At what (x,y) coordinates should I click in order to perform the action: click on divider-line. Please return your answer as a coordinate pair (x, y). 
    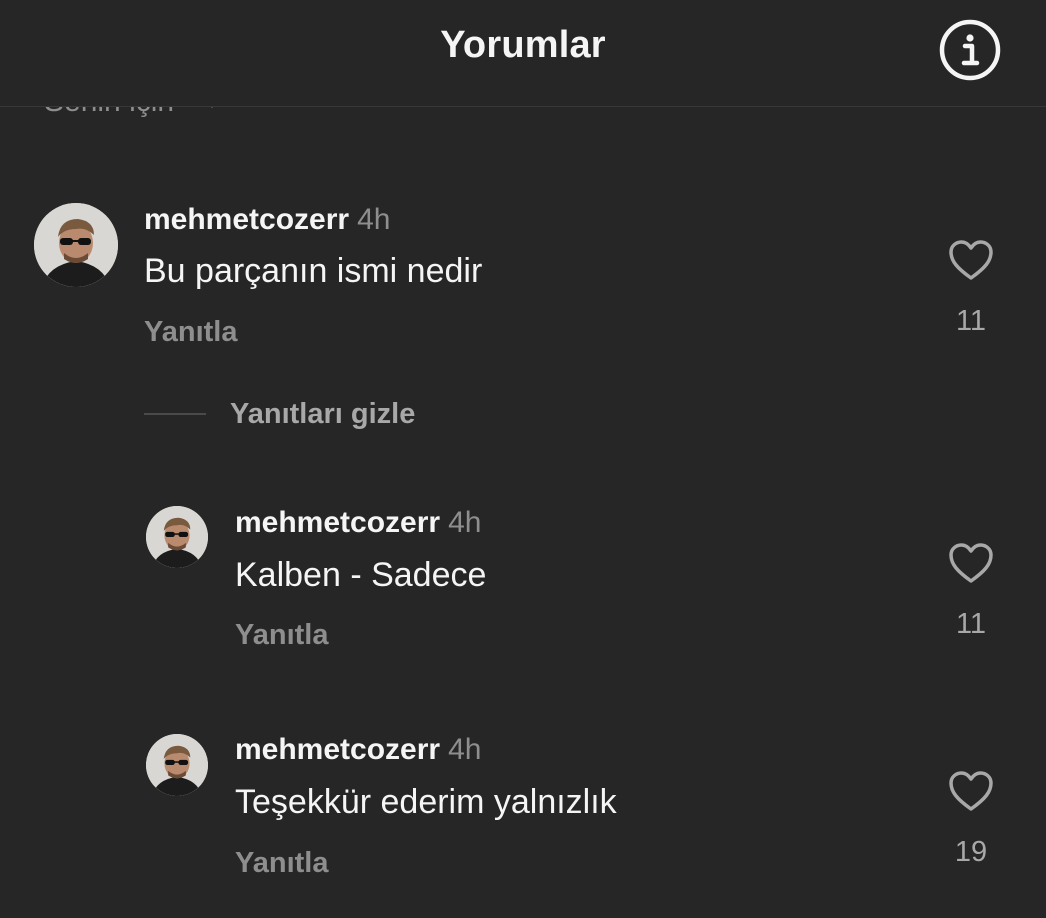
    Looking at the image, I should click on (175, 414).